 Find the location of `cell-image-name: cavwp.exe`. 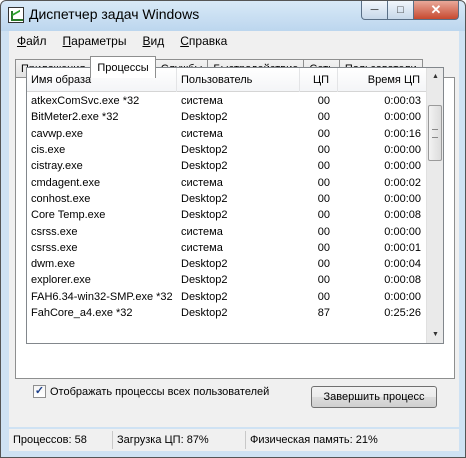

cell-image-name: cavwp.exe is located at coordinates (57, 133).